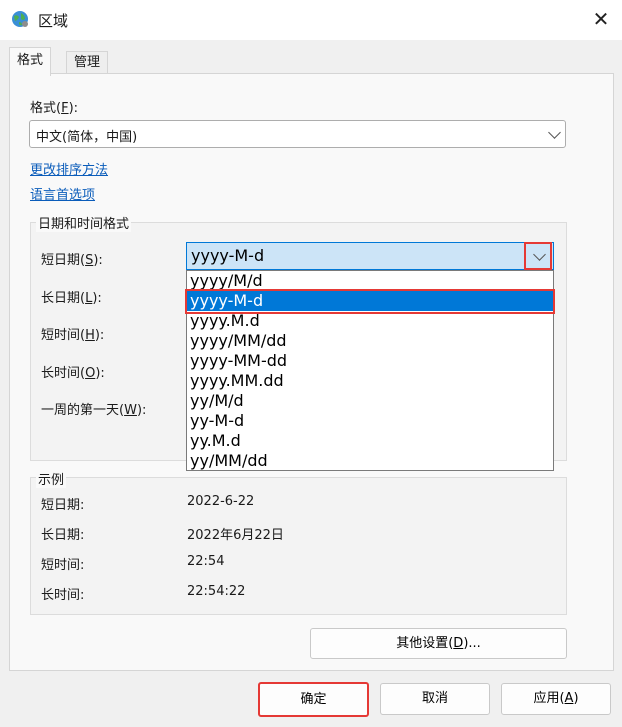 The image size is (622, 727). I want to click on format-select: 中文(简体，中国), so click(297, 134).